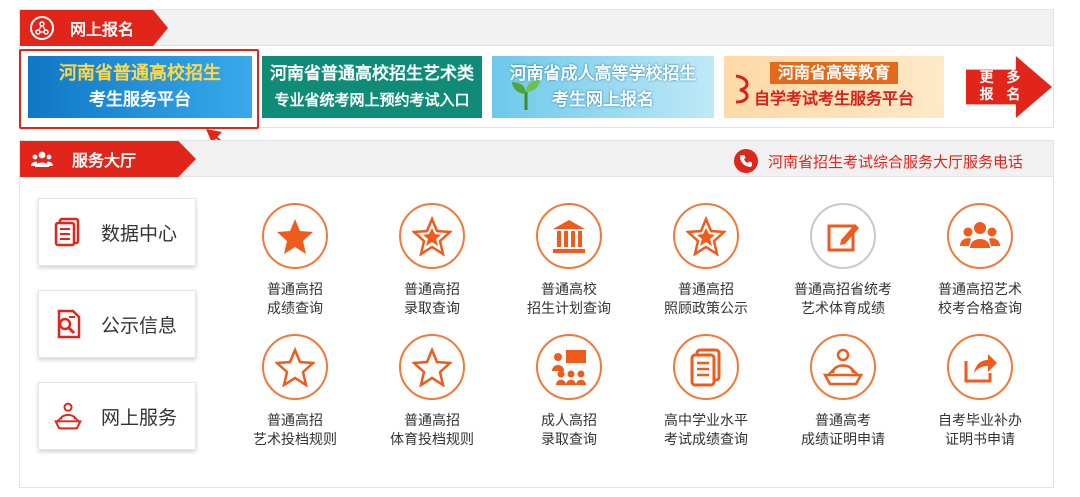 The height and width of the screenshot is (497, 1080). What do you see at coordinates (706, 299) in the screenshot?
I see `tile-label: 普通高招 照顾政策公示` at bounding box center [706, 299].